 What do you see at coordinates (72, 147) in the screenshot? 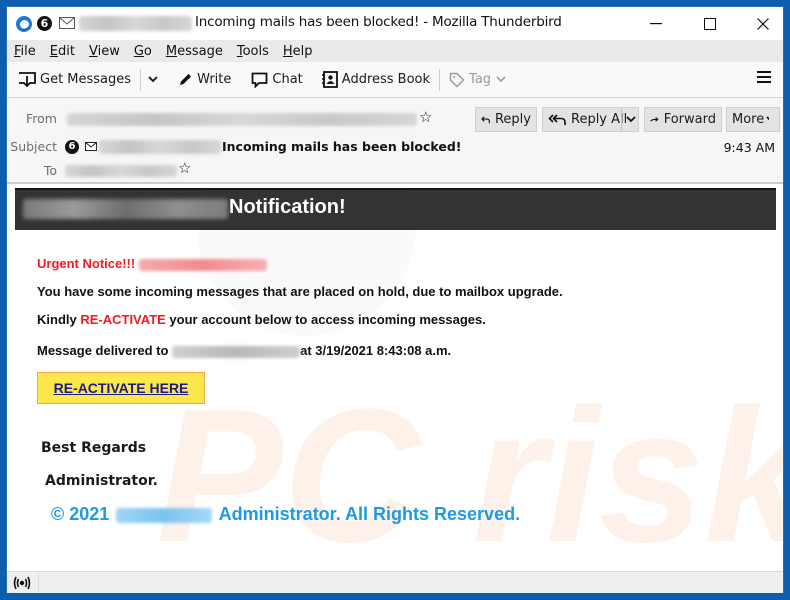
I see `subject-unread-badge: 6` at bounding box center [72, 147].